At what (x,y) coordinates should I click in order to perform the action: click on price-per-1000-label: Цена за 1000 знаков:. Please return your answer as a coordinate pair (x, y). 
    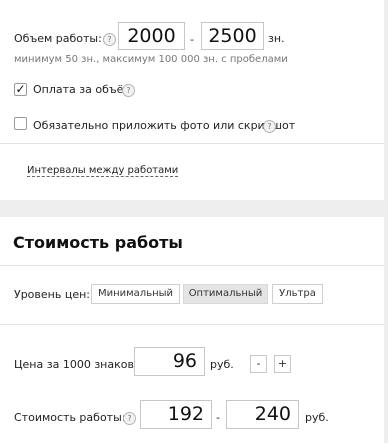
    Looking at the image, I should click on (76, 364).